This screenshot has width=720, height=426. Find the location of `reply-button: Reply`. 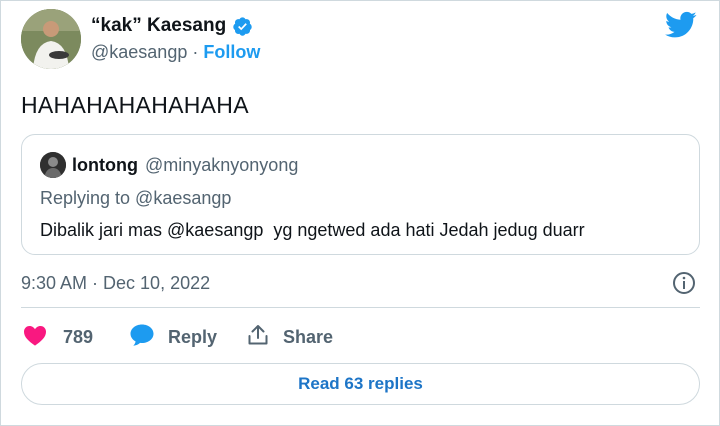

reply-button: Reply is located at coordinates (173, 337).